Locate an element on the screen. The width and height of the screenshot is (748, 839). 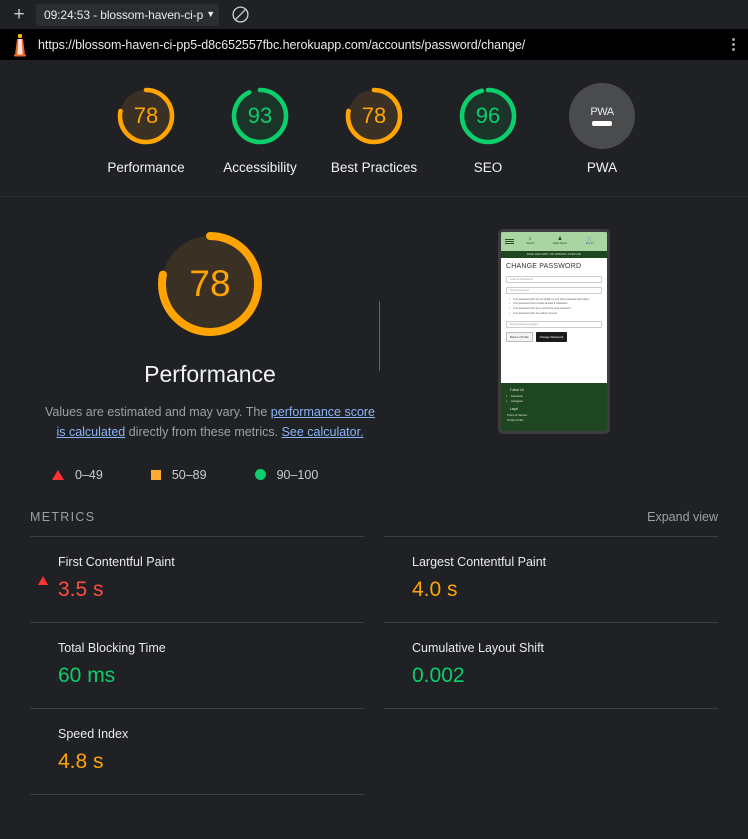
score-label-best-practices: Best Practices is located at coordinates (374, 167).